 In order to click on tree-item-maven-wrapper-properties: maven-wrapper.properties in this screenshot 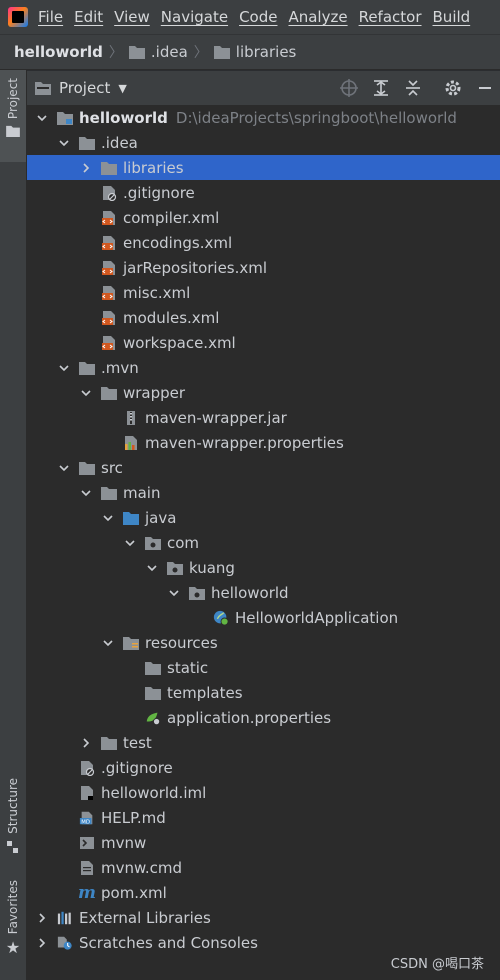, I will do `click(263, 442)`.